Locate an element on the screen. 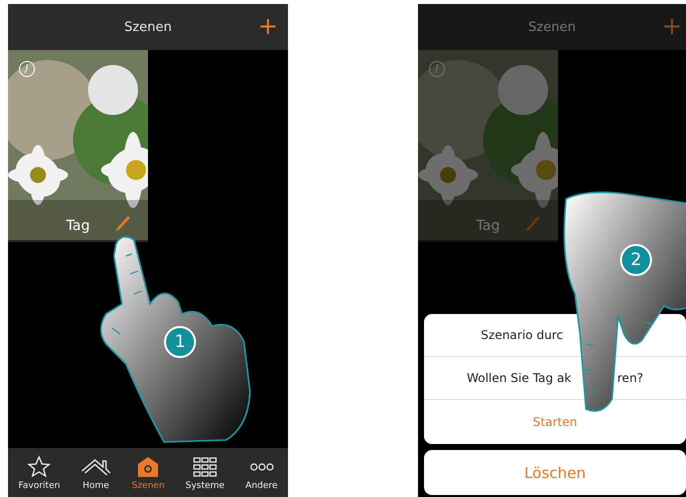  dialog-title: Szenario durc is located at coordinates (522, 335).